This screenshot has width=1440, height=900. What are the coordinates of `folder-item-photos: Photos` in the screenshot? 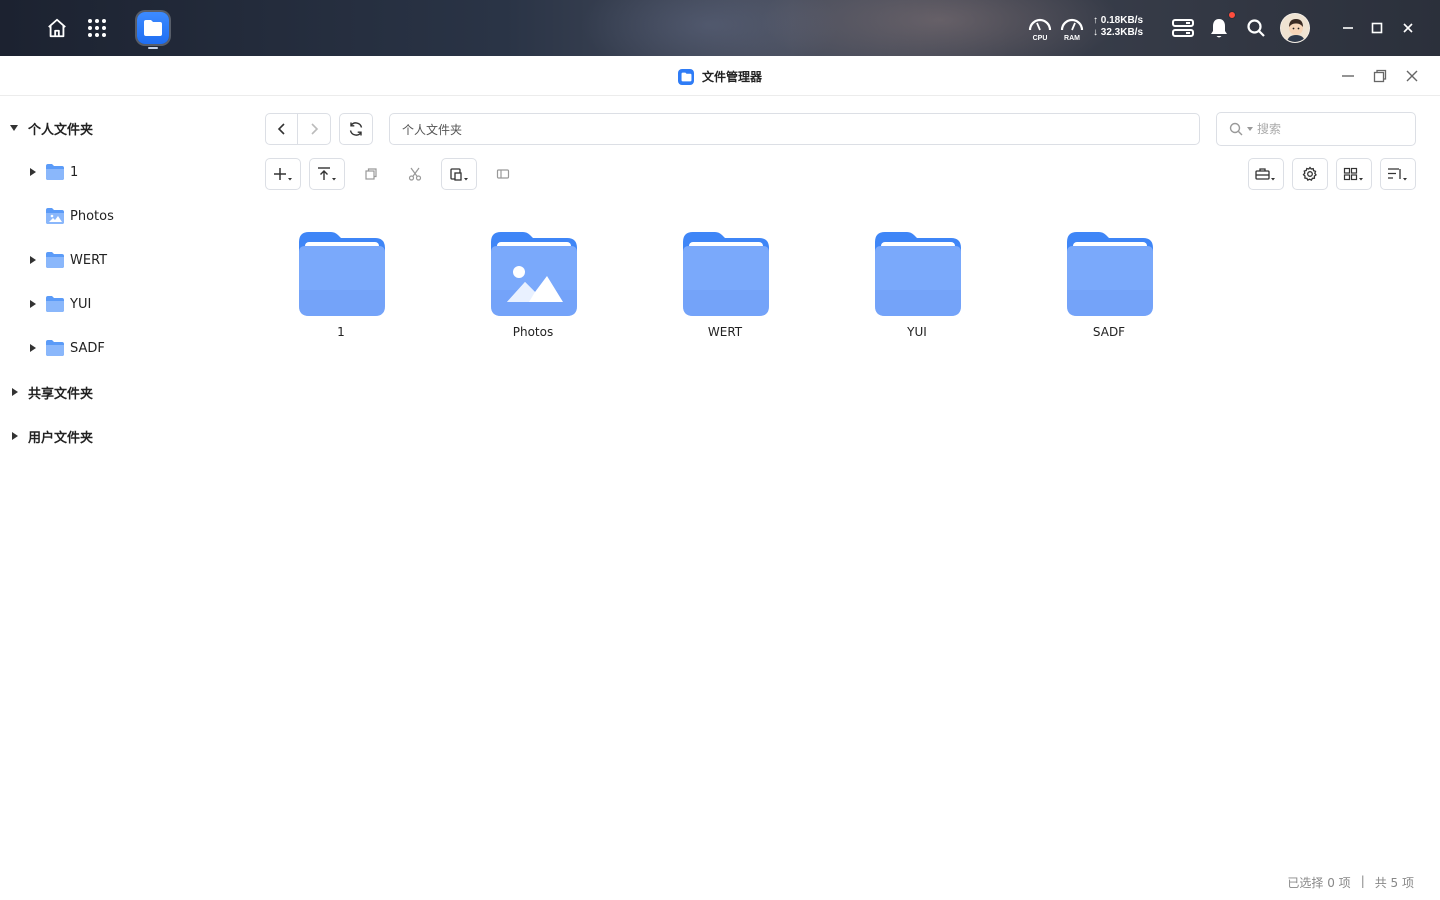 It's located at (533, 290).